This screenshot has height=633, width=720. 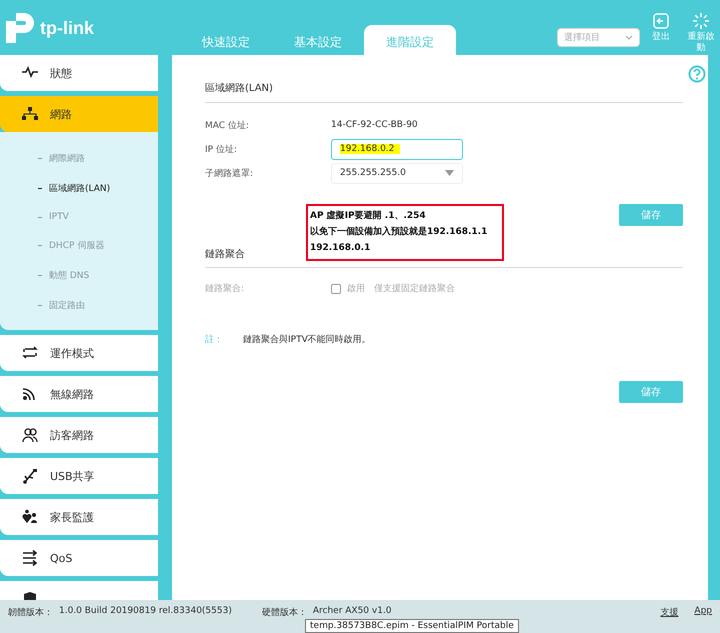 I want to click on footer-label: 硬體版本：, so click(x=284, y=612).